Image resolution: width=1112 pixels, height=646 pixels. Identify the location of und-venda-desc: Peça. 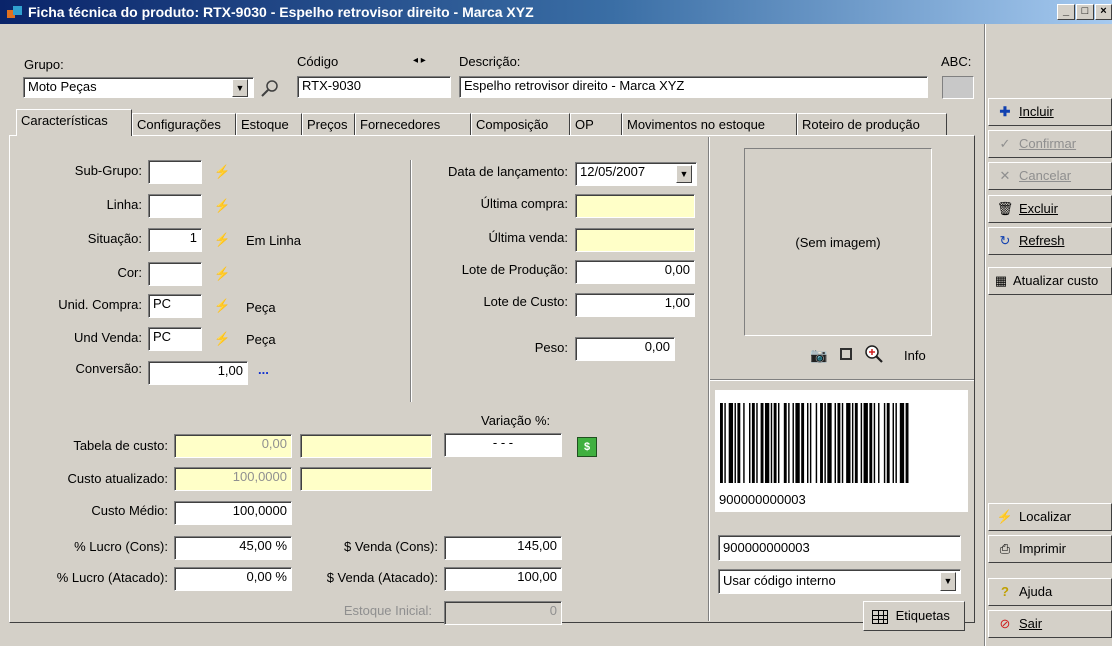
(261, 339).